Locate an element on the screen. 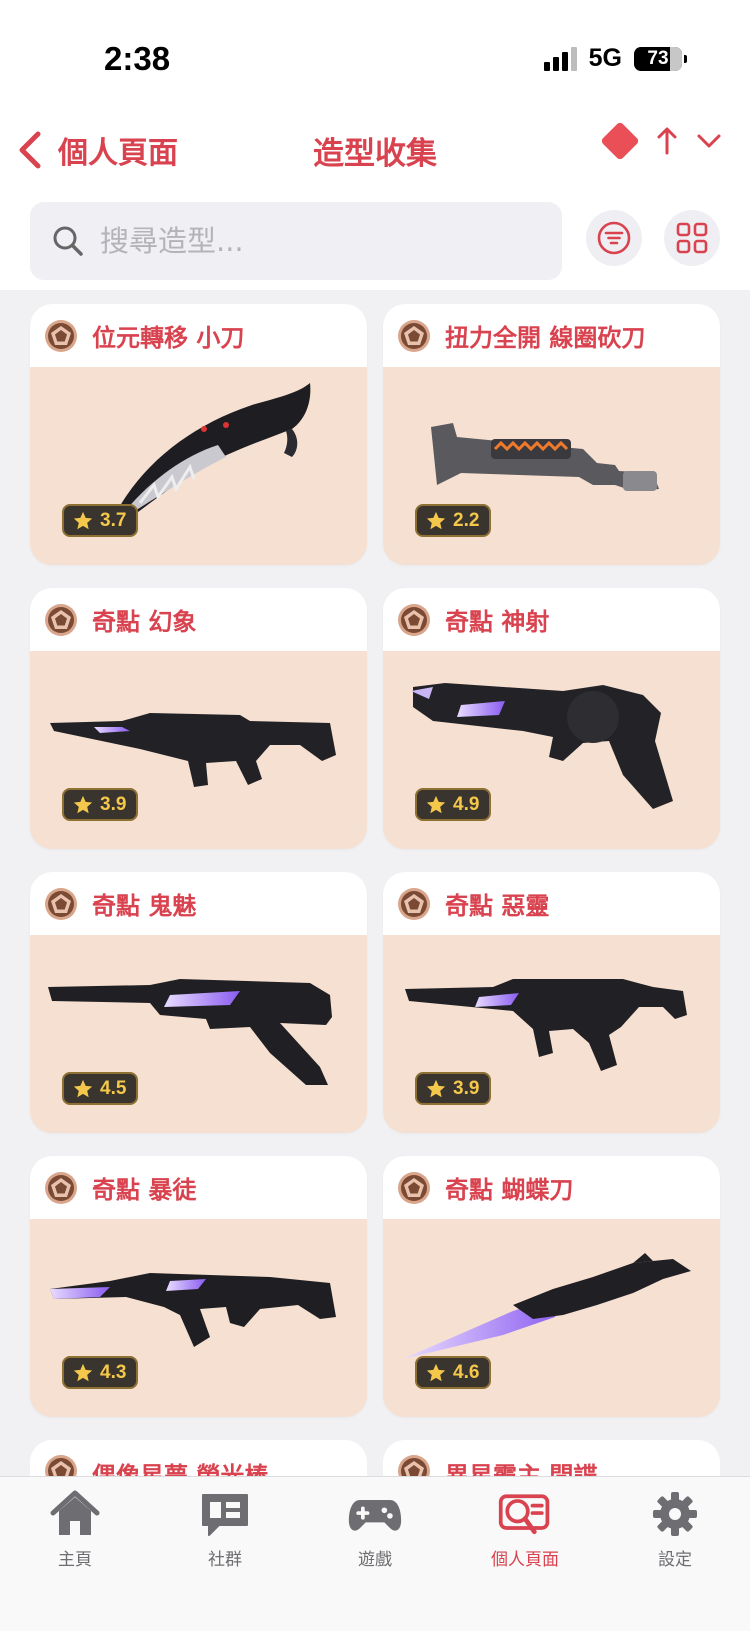 This screenshot has width=750, height=1631. gear-icon is located at coordinates (675, 1514).